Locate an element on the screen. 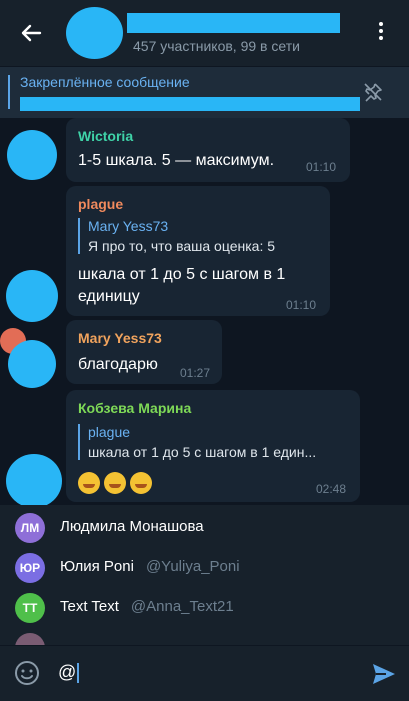  message-bubble: Wictoria 1-5 шкала. 5 — максимум. 01:10 is located at coordinates (208, 150).